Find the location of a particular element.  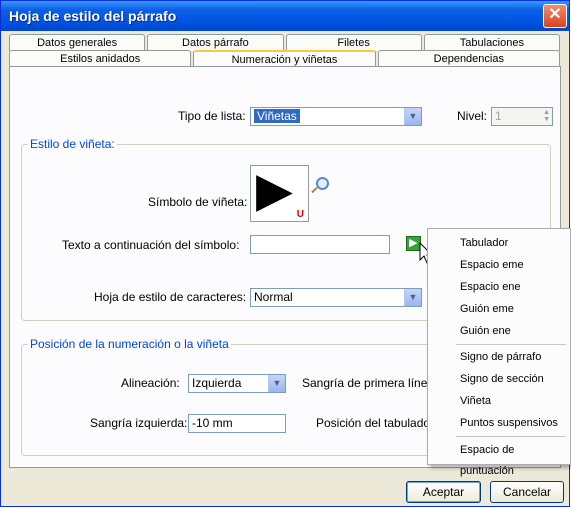

tab-tabulaciones: Tabulaciones is located at coordinates (491, 42).